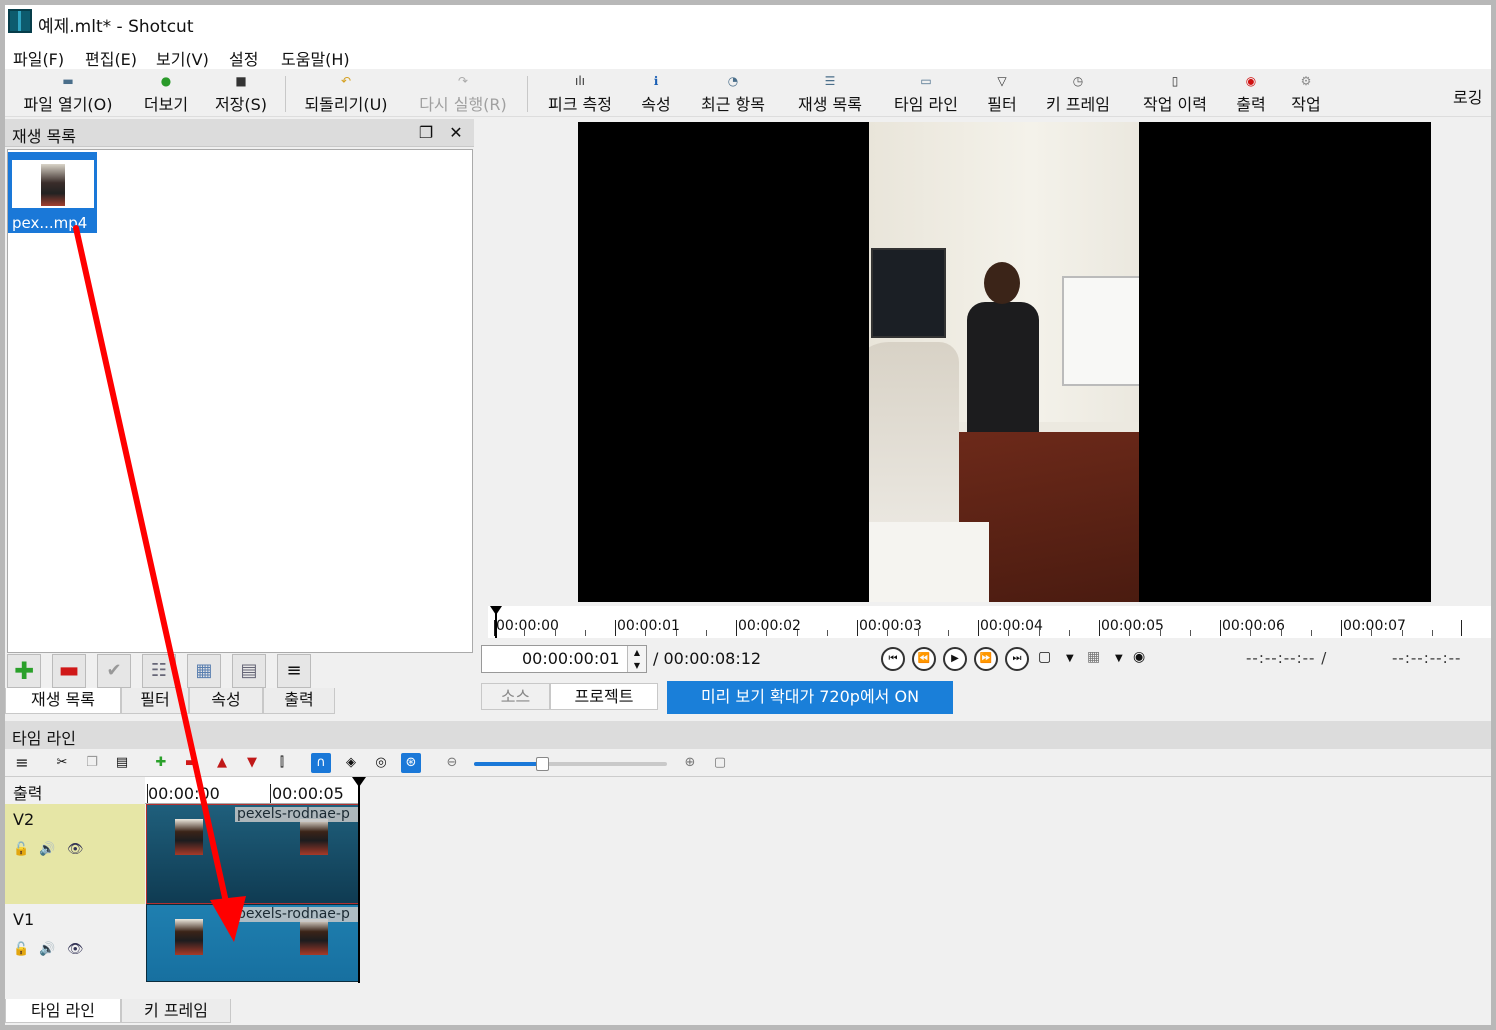 The height and width of the screenshot is (1030, 1496). What do you see at coordinates (381, 763) in the screenshot?
I see `ripple-icon: ◎` at bounding box center [381, 763].